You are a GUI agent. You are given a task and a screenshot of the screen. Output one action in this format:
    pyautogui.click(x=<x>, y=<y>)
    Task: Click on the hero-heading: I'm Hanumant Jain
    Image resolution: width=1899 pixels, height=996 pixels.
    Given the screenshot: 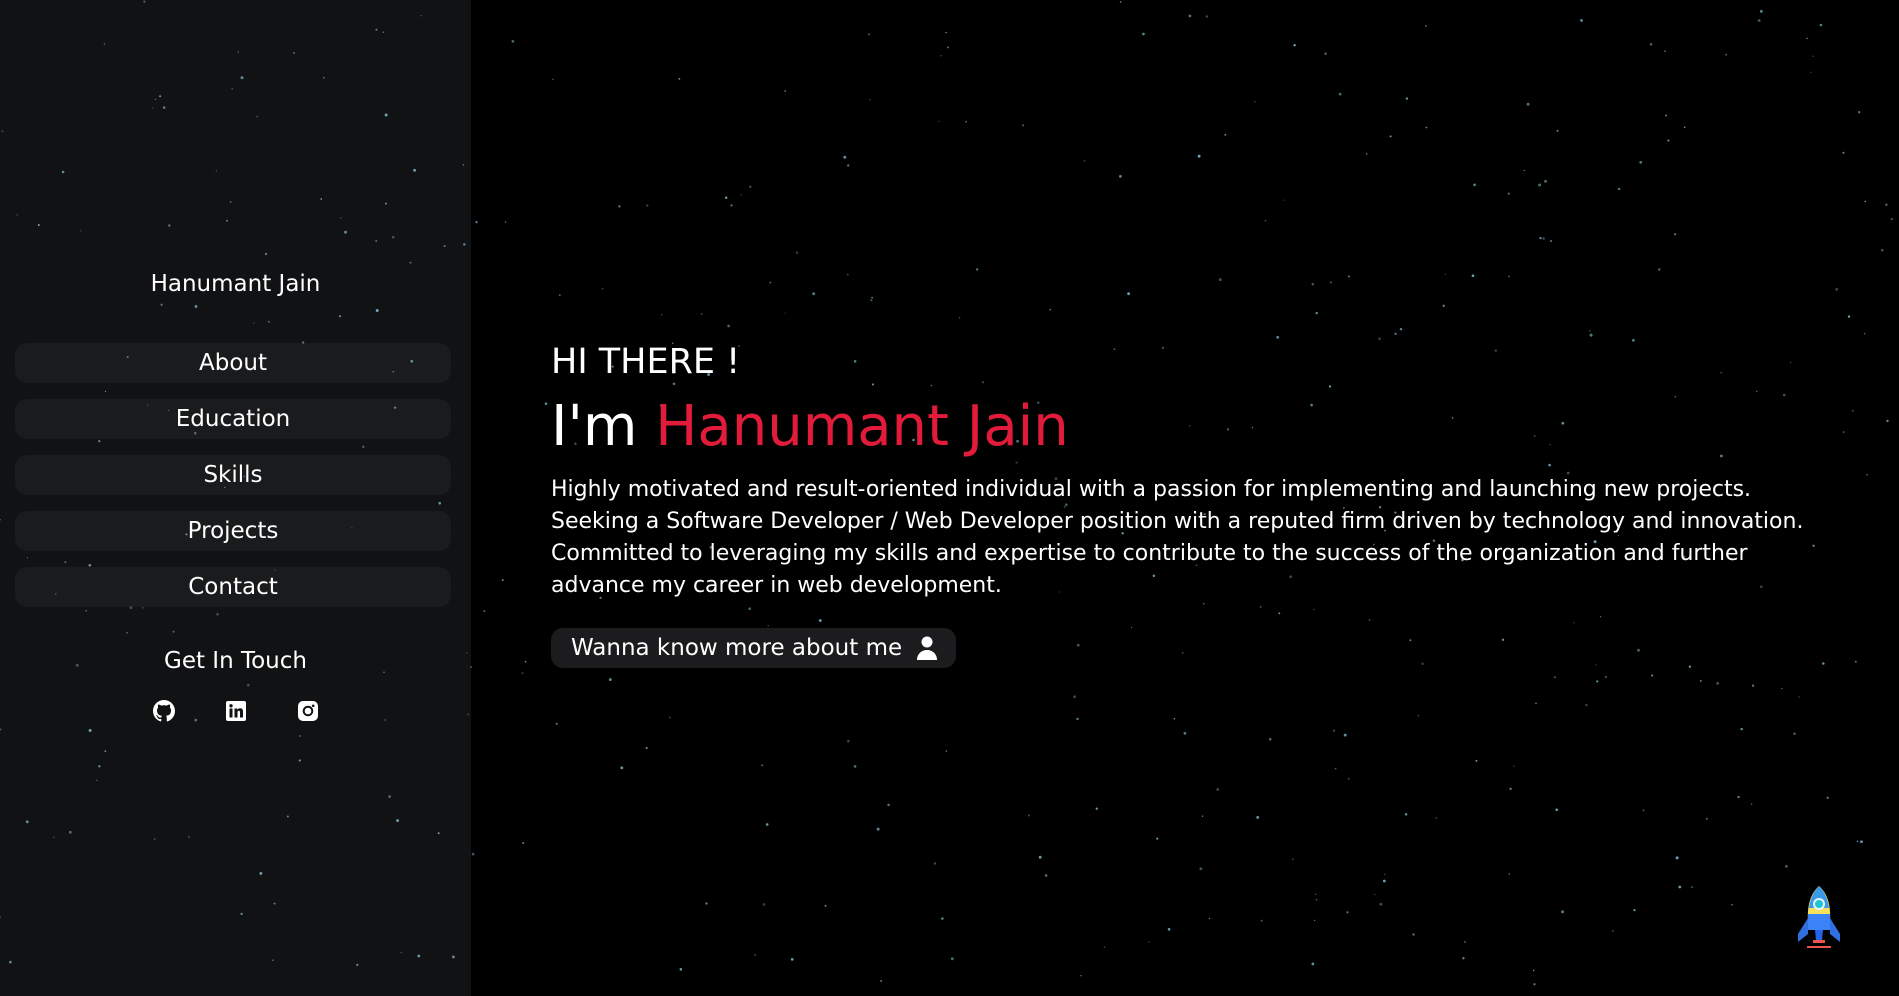 What is the action you would take?
    pyautogui.click(x=1183, y=427)
    